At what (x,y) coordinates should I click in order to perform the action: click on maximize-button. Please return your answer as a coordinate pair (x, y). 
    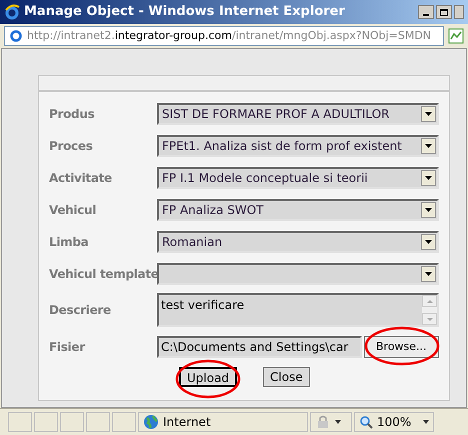
    Looking at the image, I should click on (444, 12).